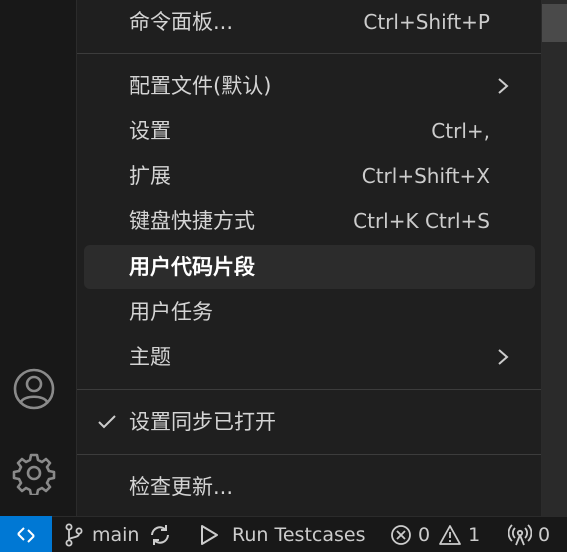 This screenshot has height=552, width=567. Describe the element at coordinates (309, 422) in the screenshot. I see `menu-item-settings-sync: 设置同步已打开` at that location.